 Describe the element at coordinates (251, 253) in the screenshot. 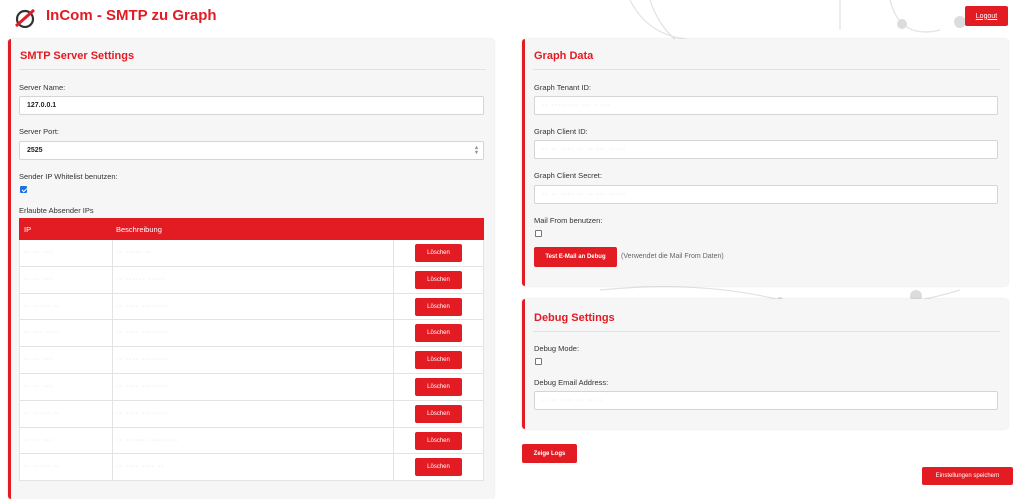

I see `table-row: ·· ·· ··· ·· ····· ·· Löschen` at that location.